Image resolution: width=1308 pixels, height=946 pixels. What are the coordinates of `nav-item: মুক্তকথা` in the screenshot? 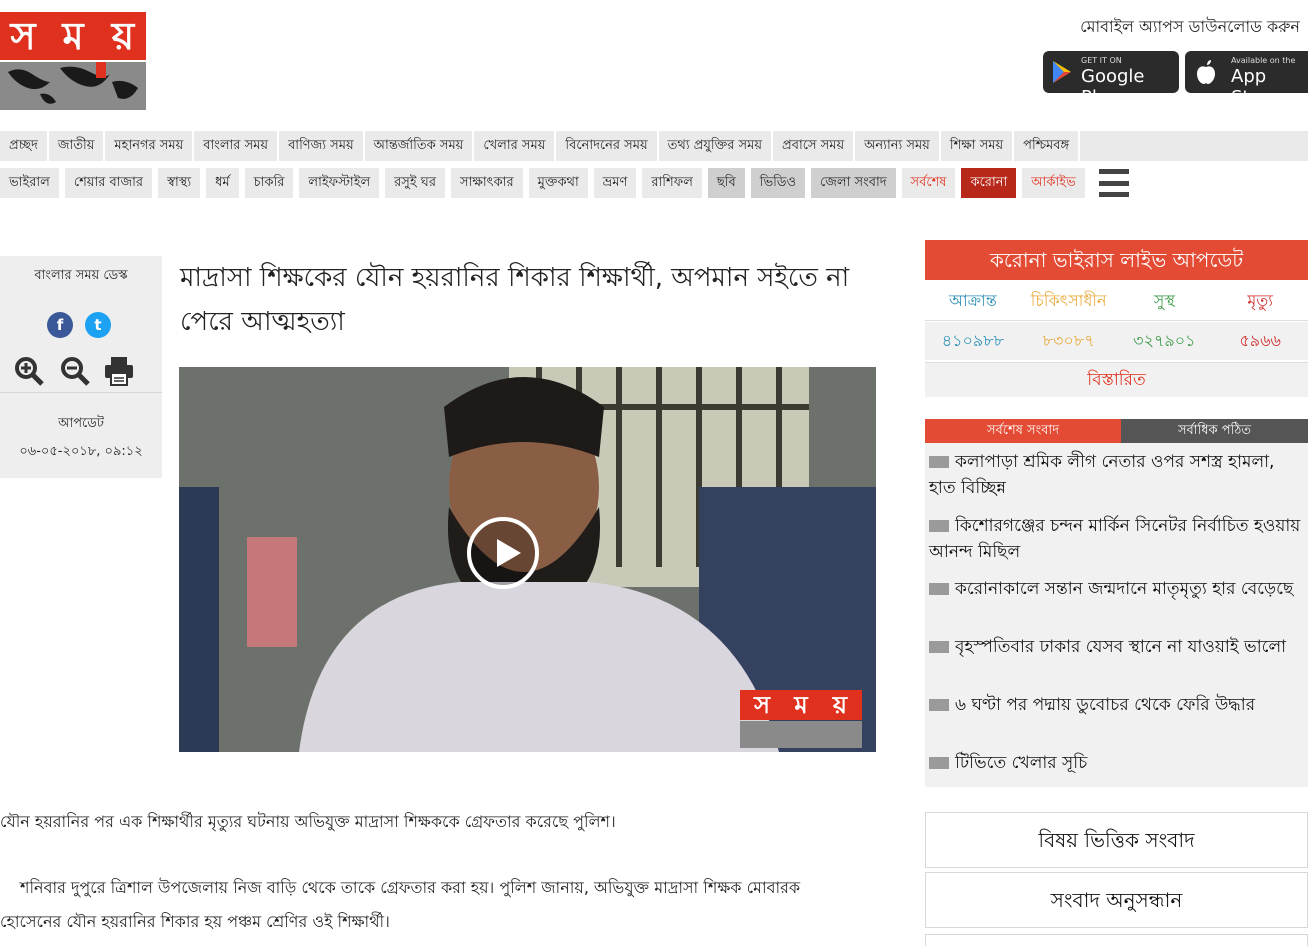 It's located at (558, 183).